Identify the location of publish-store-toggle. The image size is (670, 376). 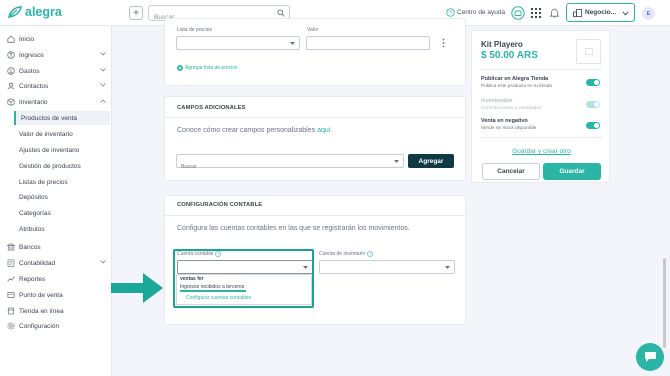
(593, 82).